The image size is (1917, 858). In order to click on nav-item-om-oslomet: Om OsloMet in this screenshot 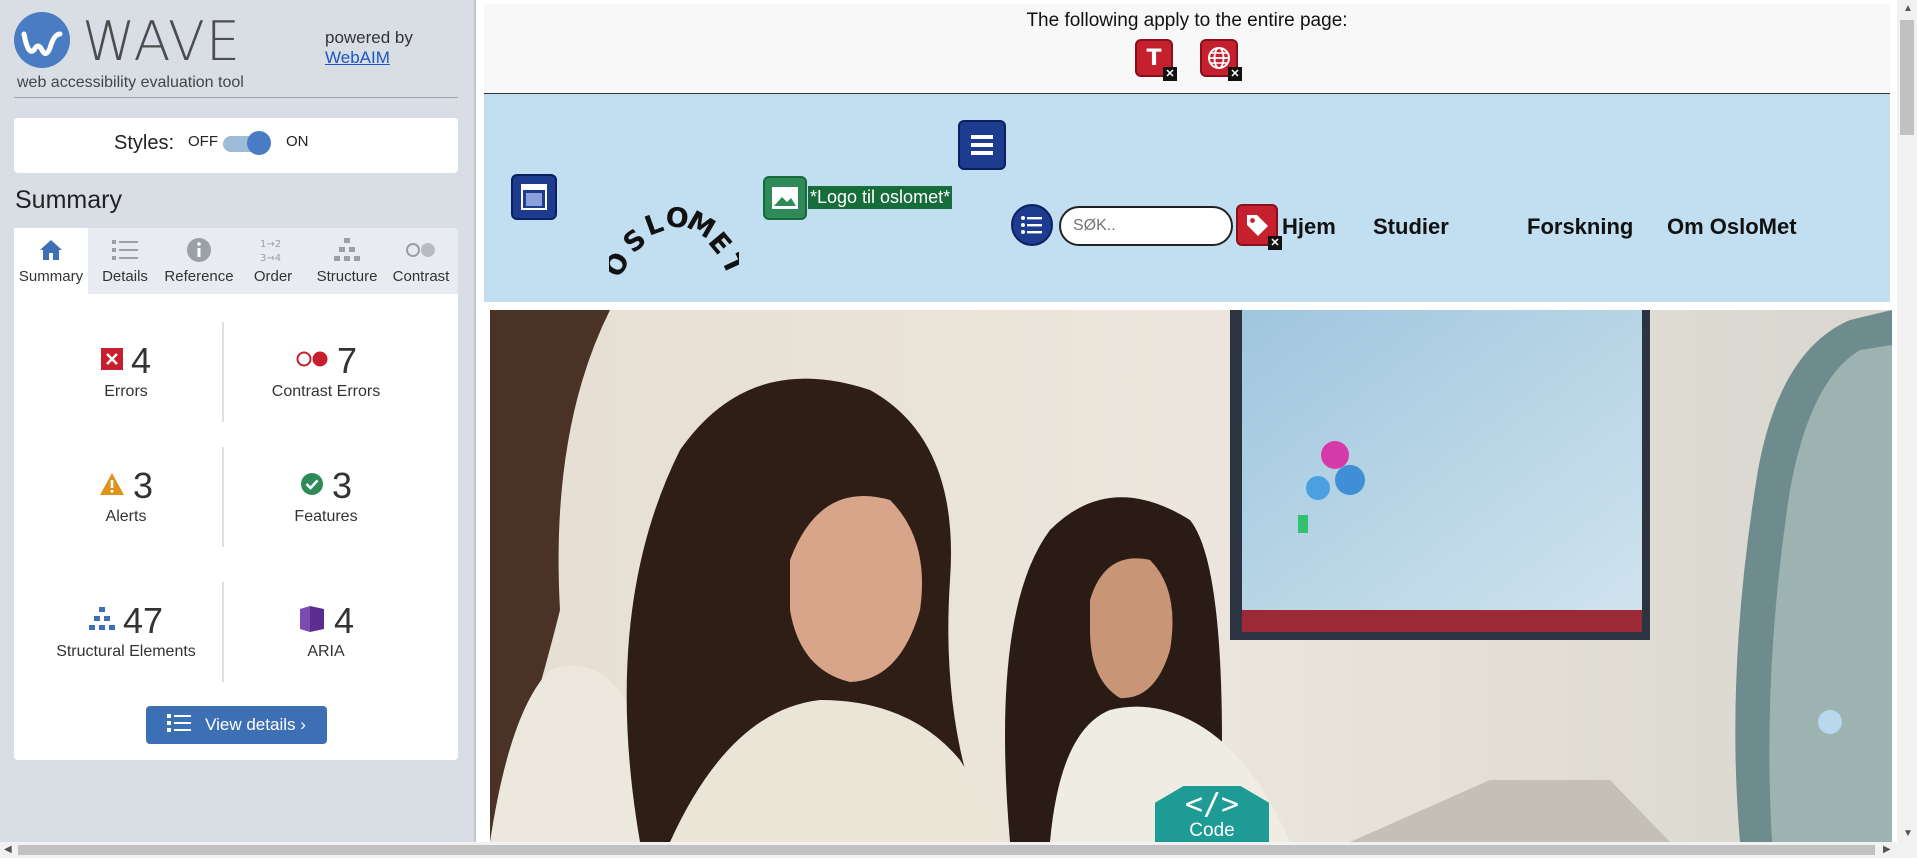, I will do `click(1732, 227)`.